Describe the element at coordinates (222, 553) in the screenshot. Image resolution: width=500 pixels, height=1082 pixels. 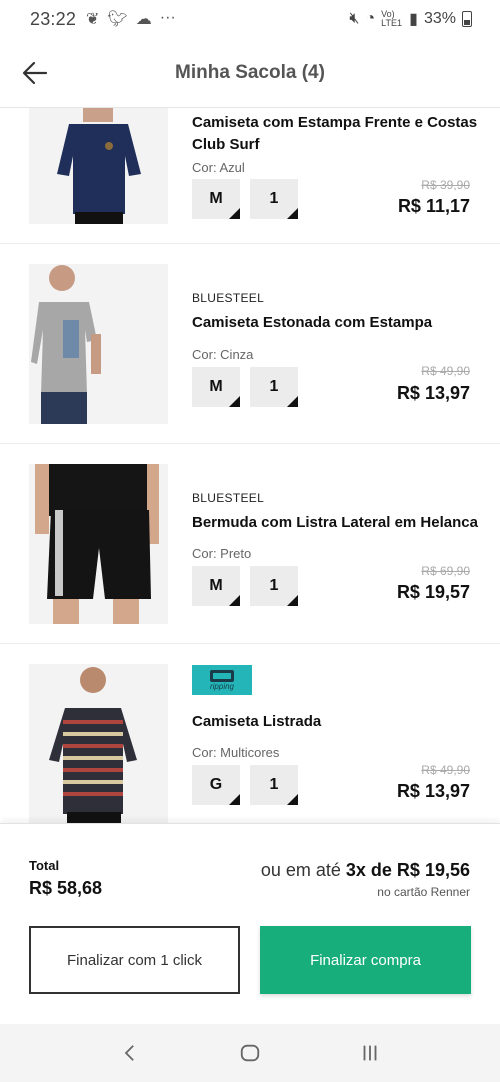
I see `product-color: Cor: Preto` at that location.